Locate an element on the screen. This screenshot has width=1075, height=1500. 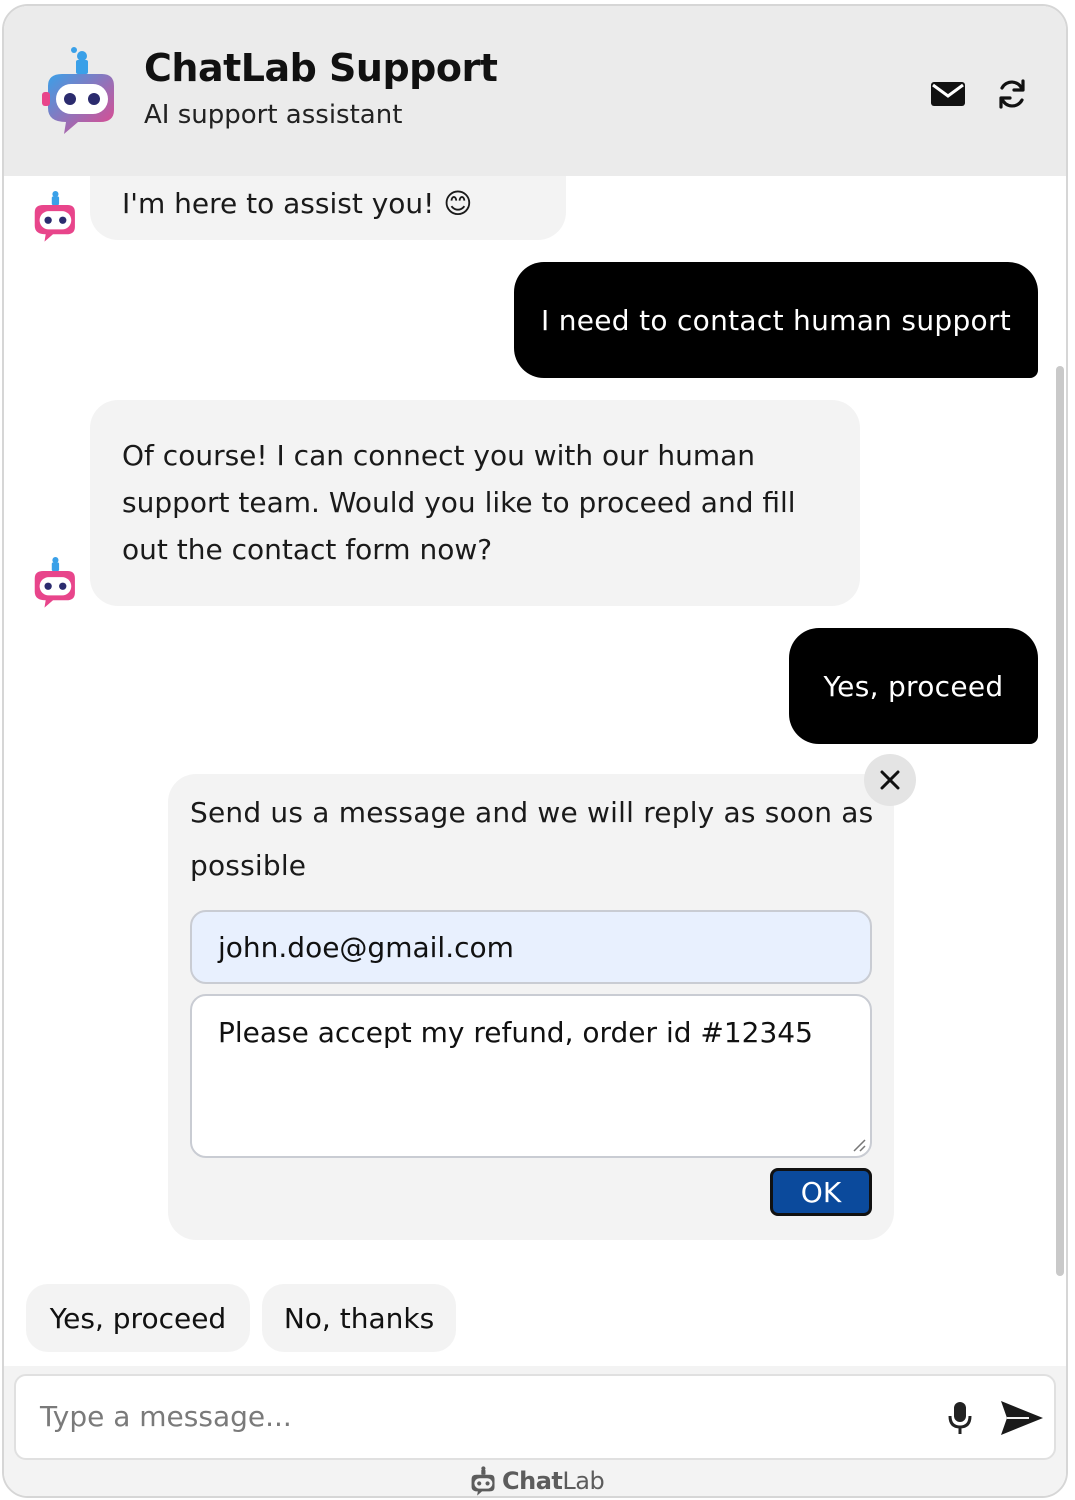
user-message: I need to contact human support is located at coordinates (776, 320).